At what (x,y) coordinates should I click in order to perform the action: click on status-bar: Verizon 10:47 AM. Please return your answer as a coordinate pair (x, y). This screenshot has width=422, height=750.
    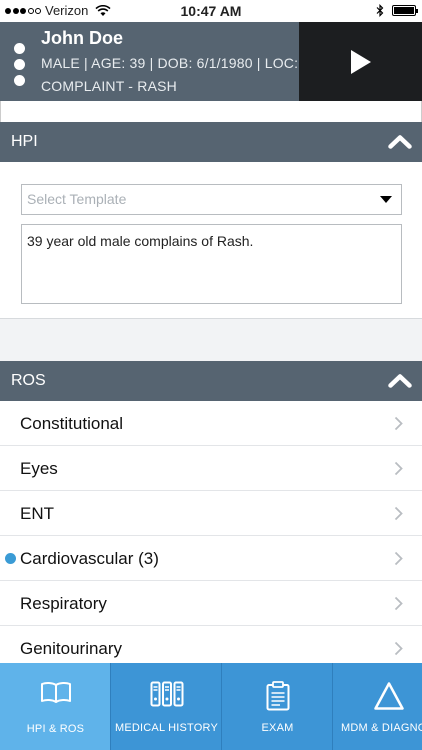
    Looking at the image, I should click on (211, 11).